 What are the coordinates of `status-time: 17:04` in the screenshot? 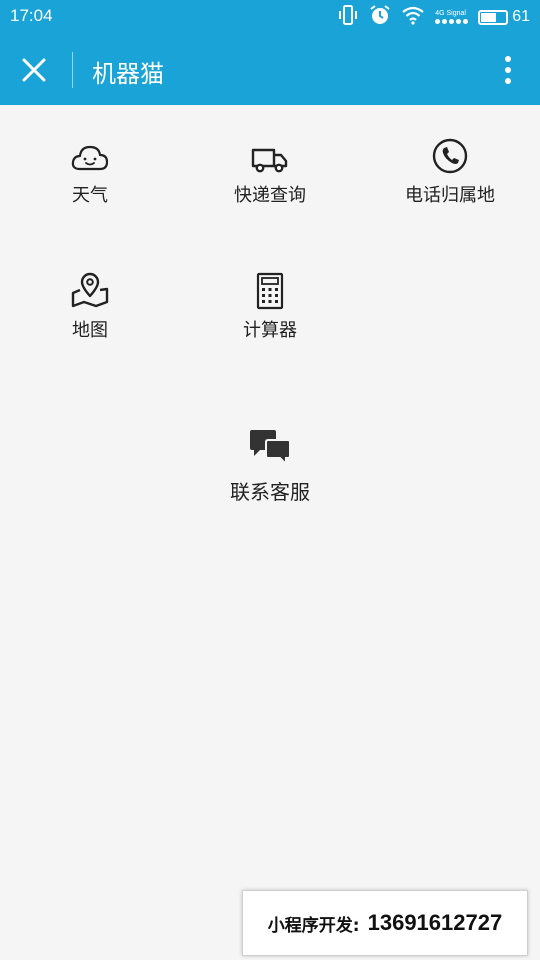 It's located at (31, 15).